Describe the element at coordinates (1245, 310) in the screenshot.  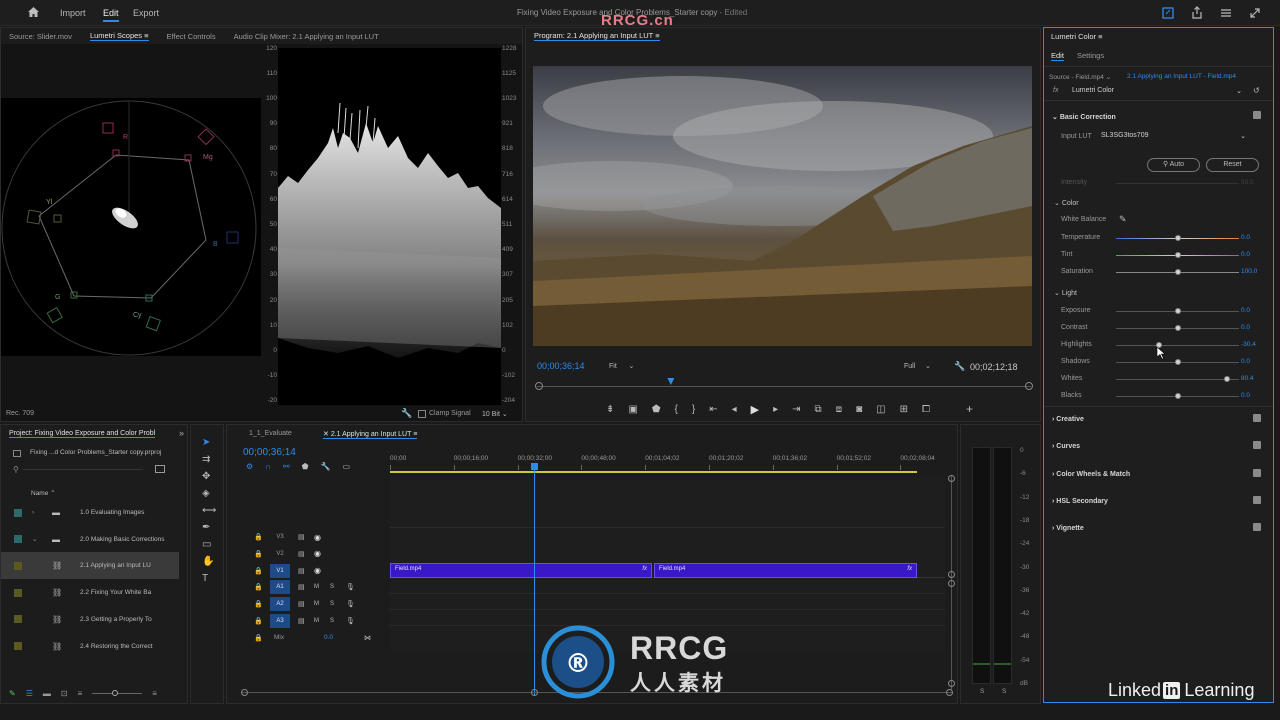
I see `exposure-value: 0.0` at that location.